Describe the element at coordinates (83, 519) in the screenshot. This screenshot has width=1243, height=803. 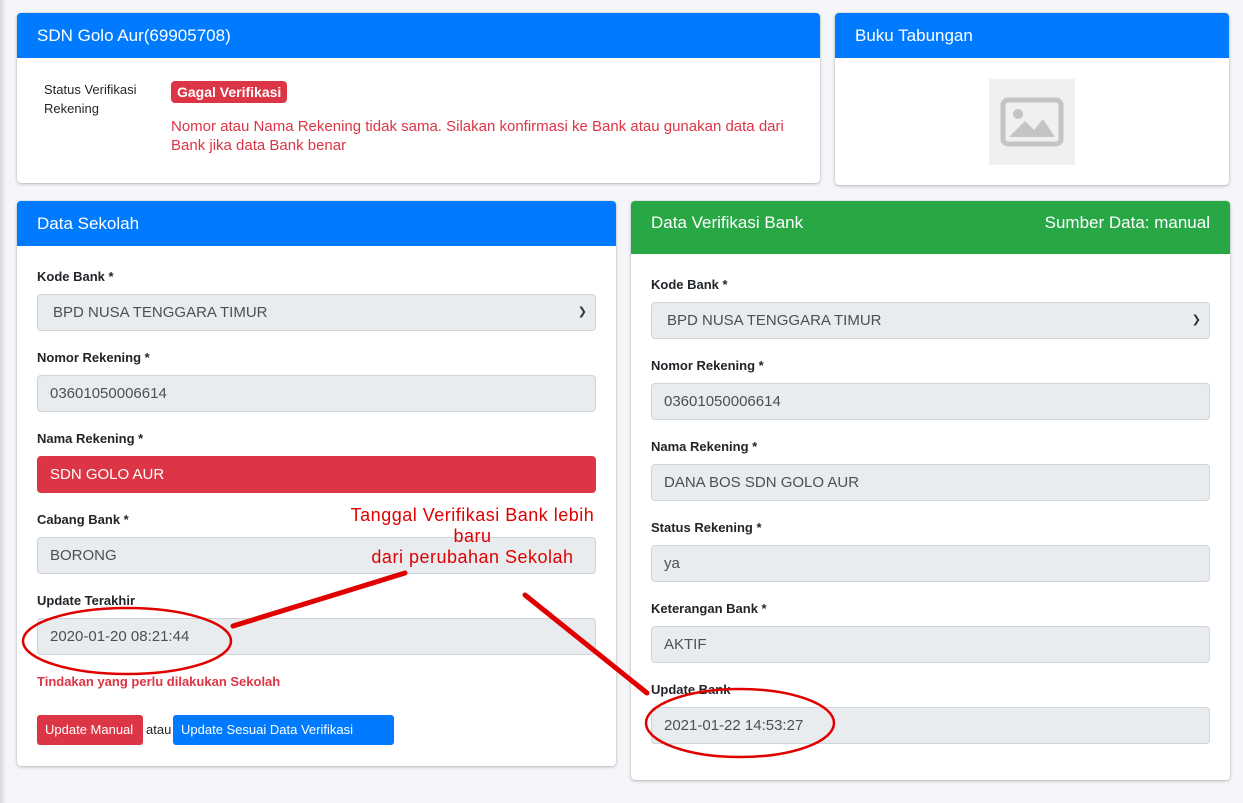
I see `sekolah-cabang-bank-label: Cabang Bank *` at that location.